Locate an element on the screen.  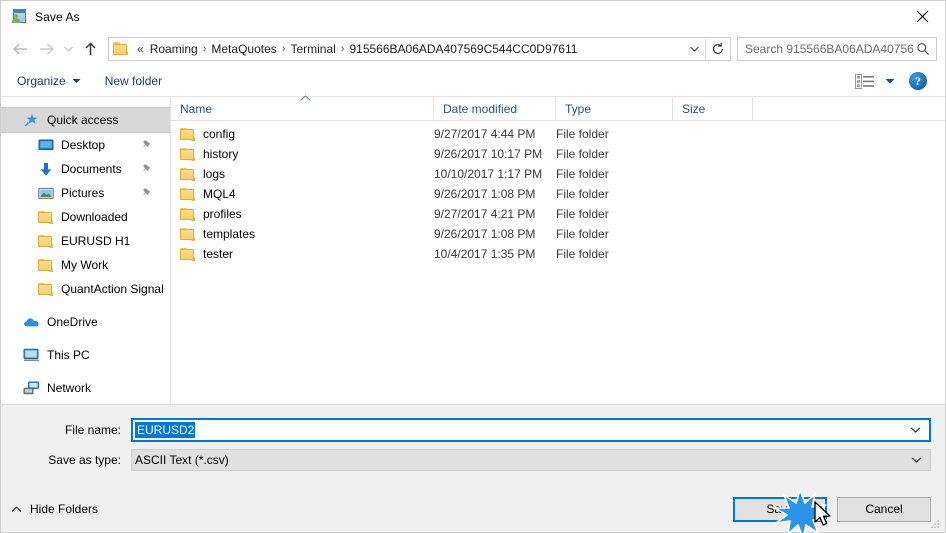
table-row: templates 9/26/2017 1:08 PM File folder is located at coordinates (558, 234).